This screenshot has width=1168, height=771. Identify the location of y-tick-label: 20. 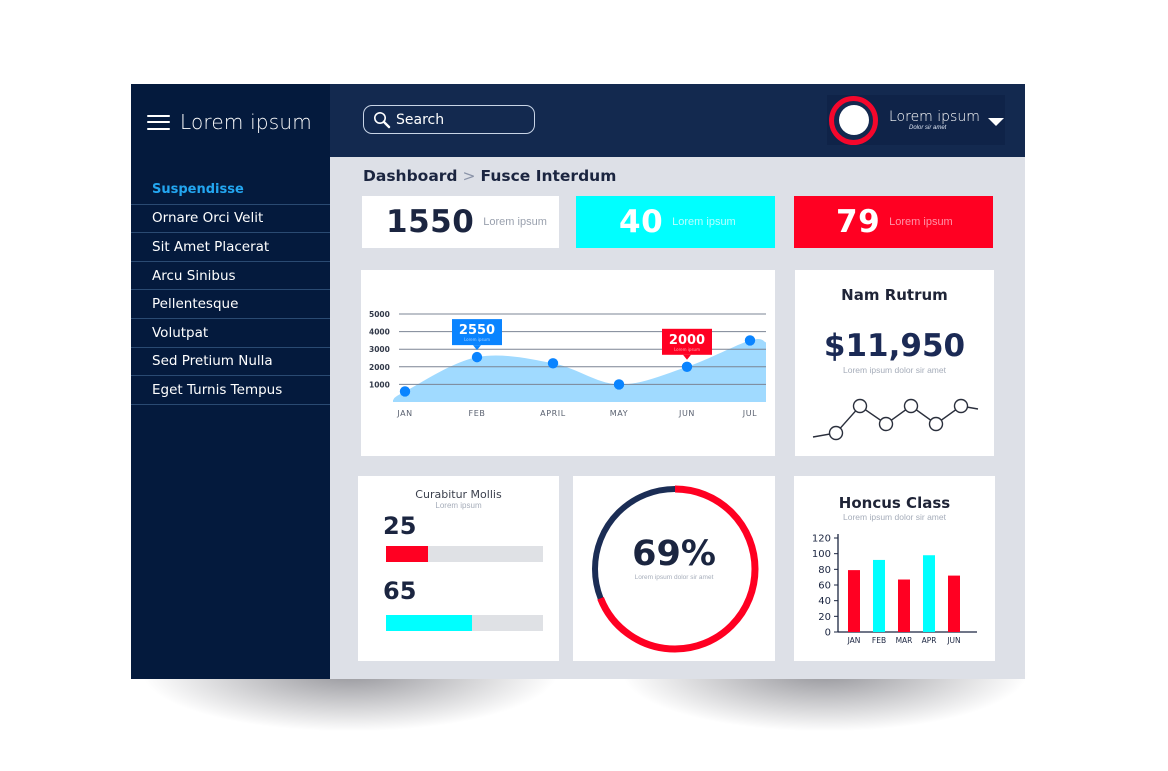
(824, 617).